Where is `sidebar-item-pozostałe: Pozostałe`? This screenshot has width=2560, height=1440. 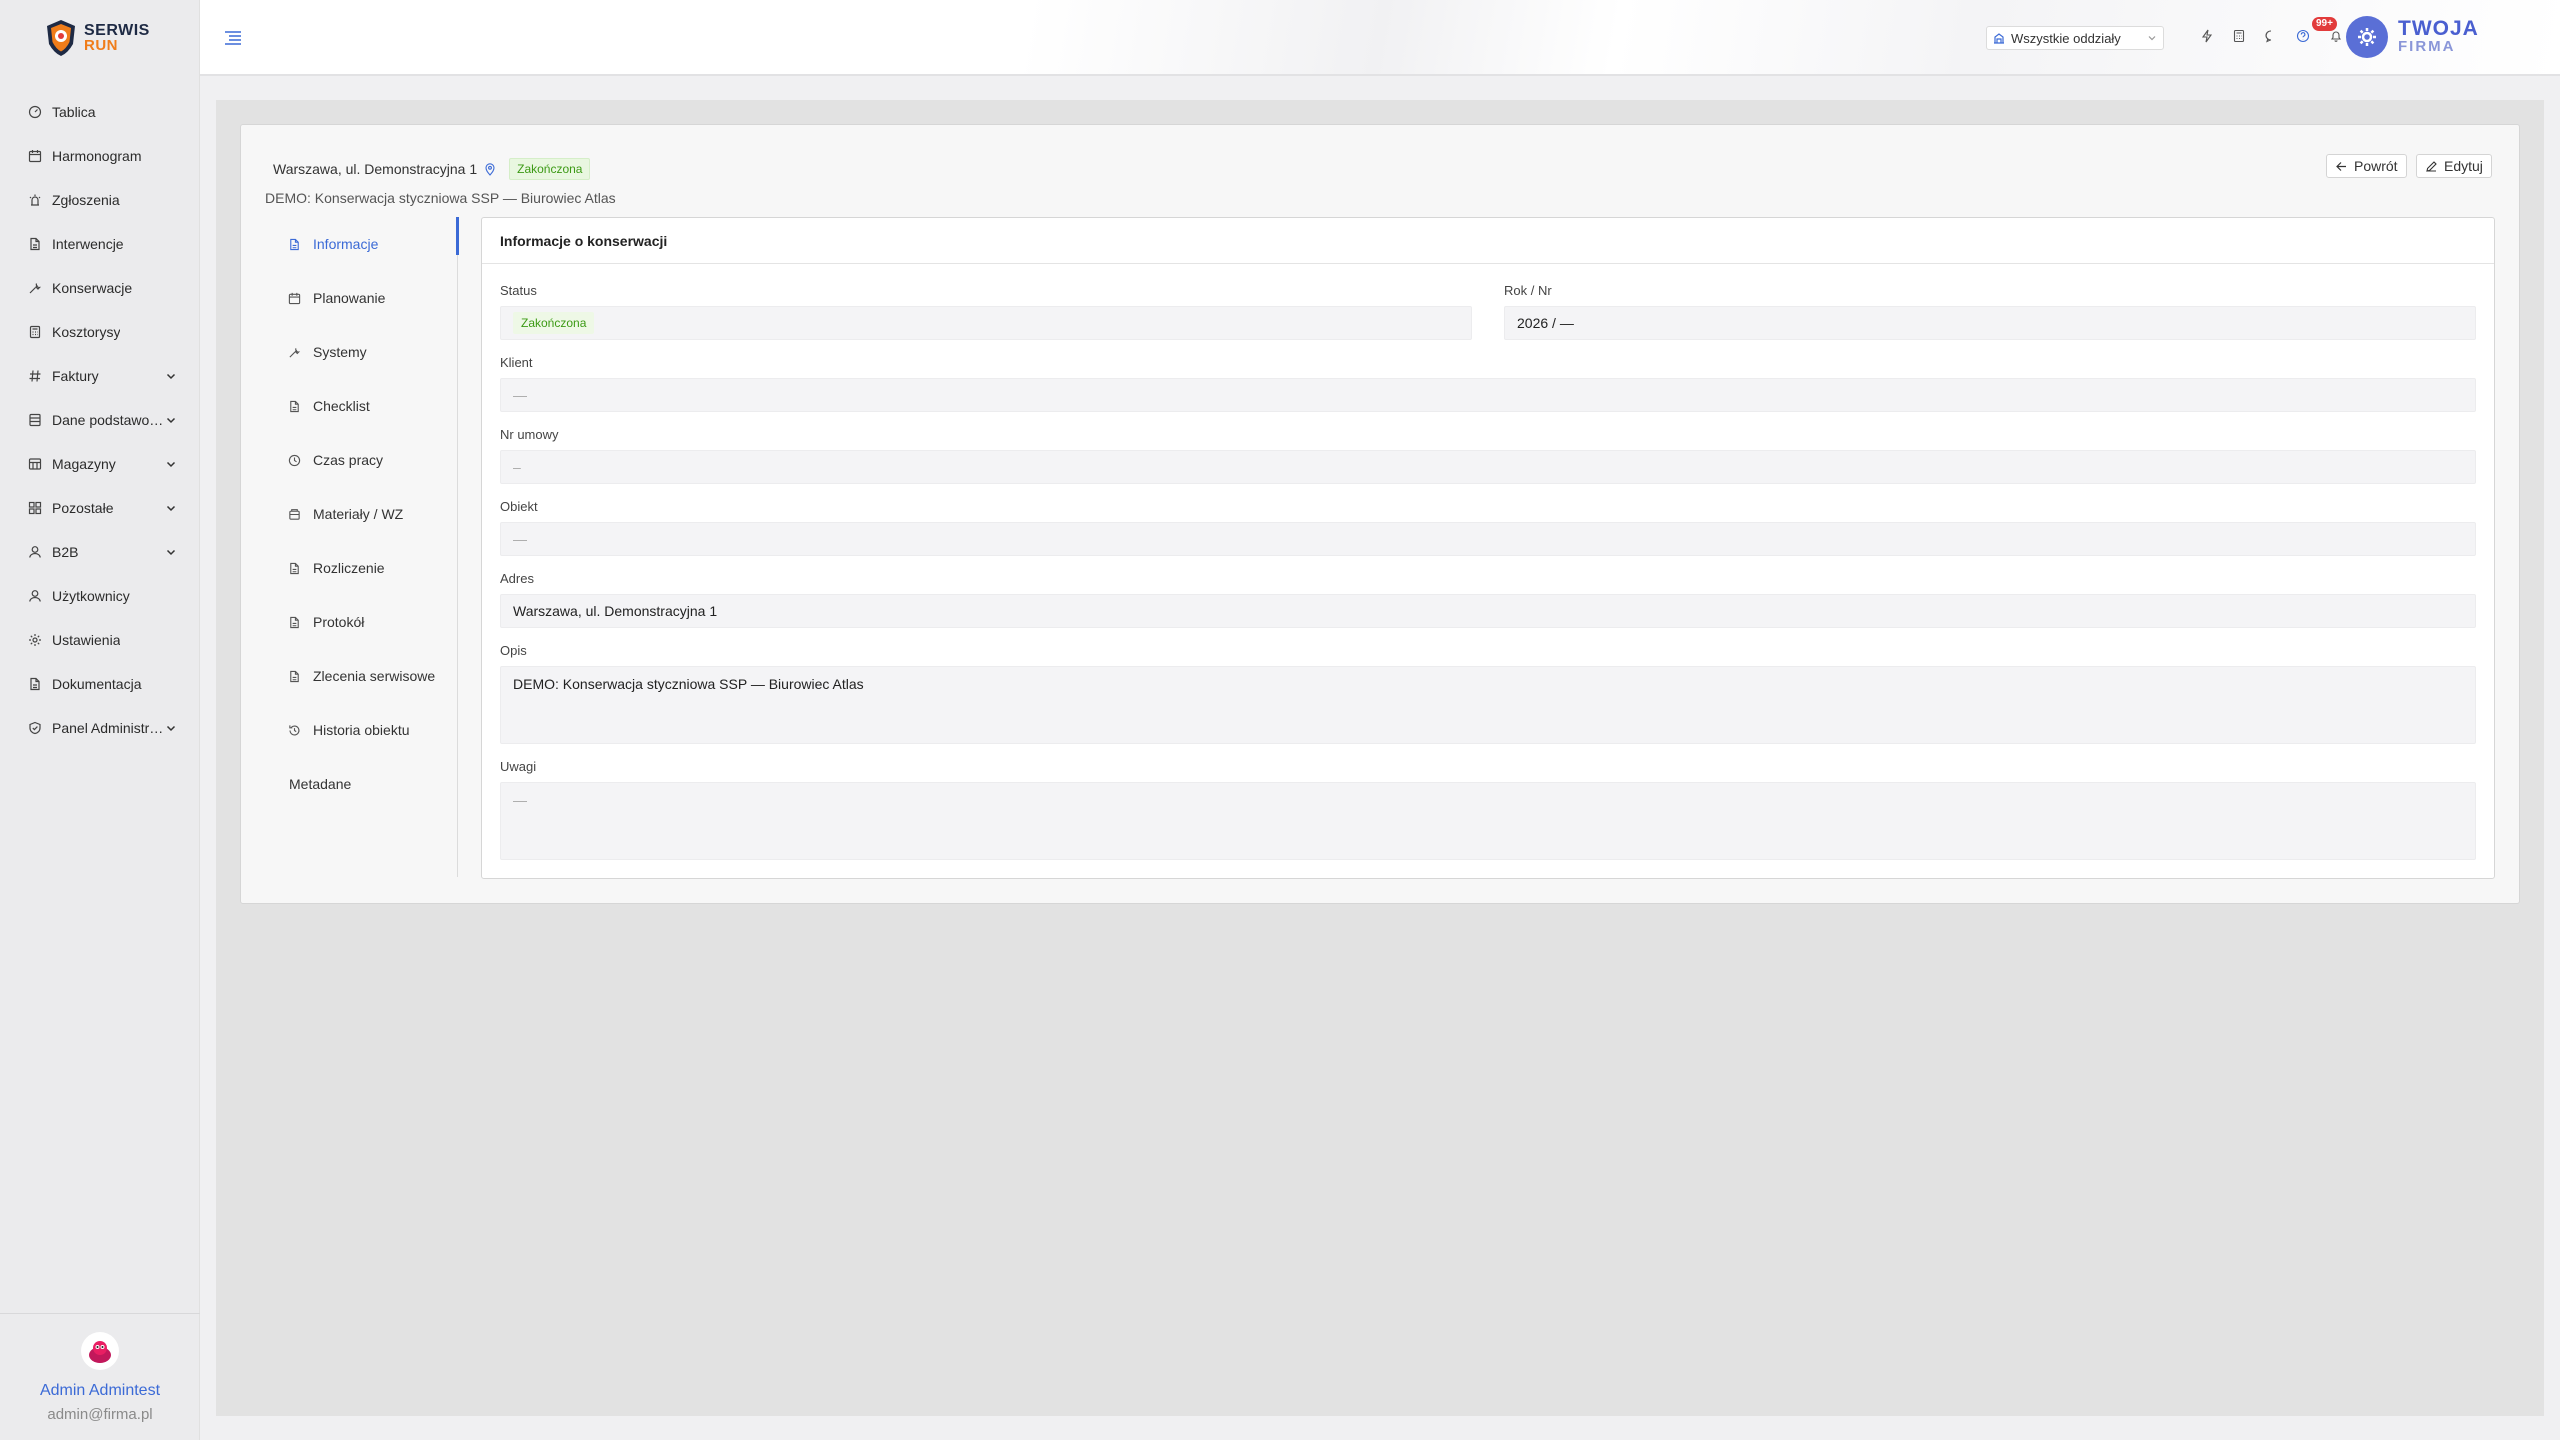
sidebar-item-pozostałe: Pozostałe is located at coordinates (99, 508).